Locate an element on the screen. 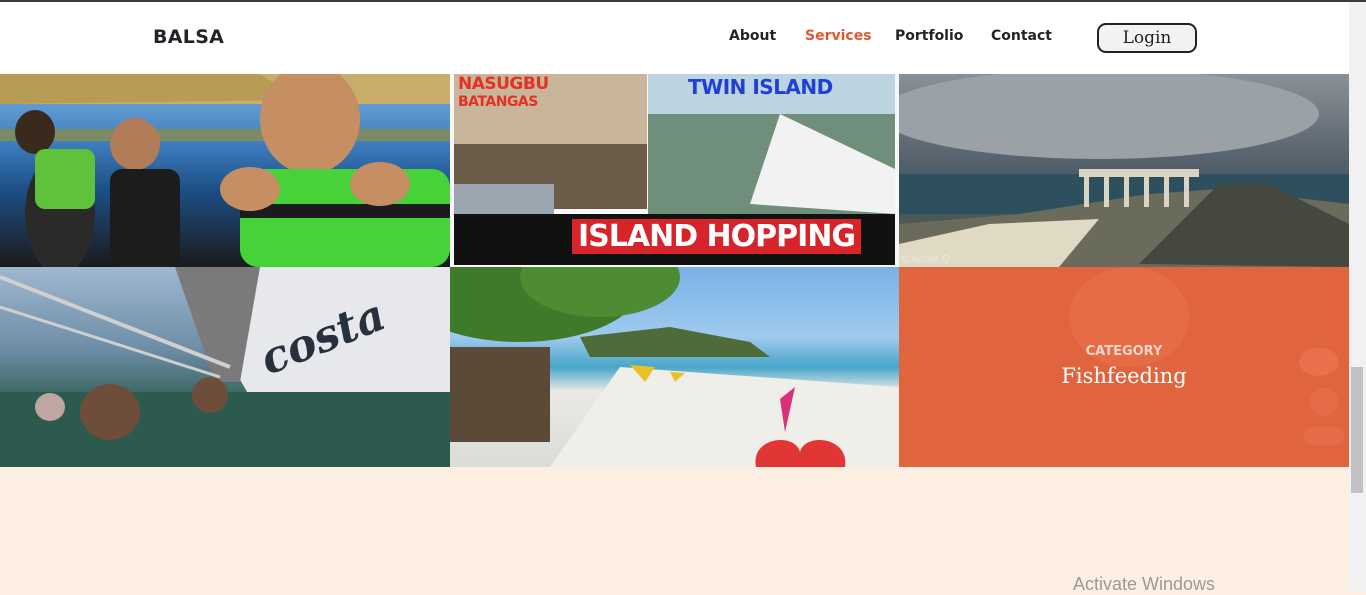 The image size is (1366, 595). caption-island-hopping: ISLAND HOPPING is located at coordinates (717, 236).